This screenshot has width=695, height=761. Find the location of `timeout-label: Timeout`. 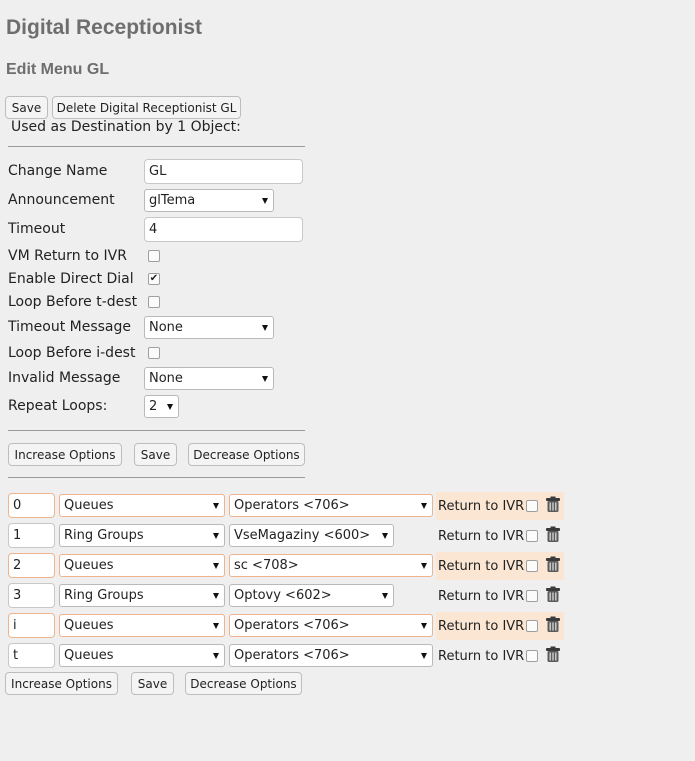

timeout-label: Timeout is located at coordinates (37, 229).